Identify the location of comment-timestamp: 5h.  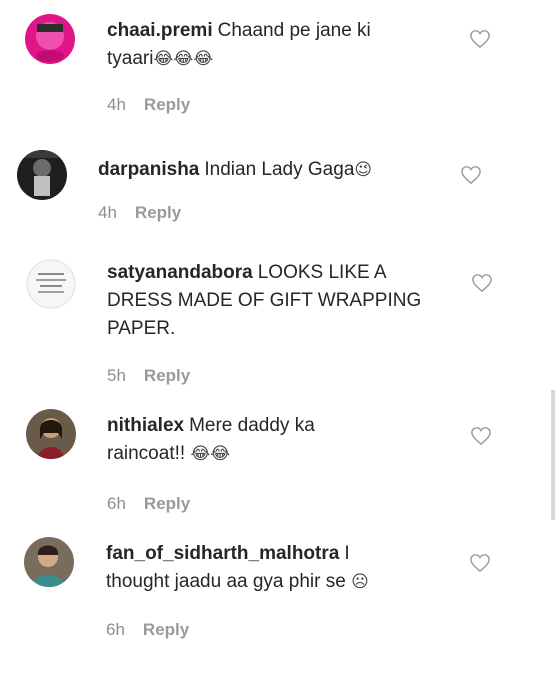
(116, 375).